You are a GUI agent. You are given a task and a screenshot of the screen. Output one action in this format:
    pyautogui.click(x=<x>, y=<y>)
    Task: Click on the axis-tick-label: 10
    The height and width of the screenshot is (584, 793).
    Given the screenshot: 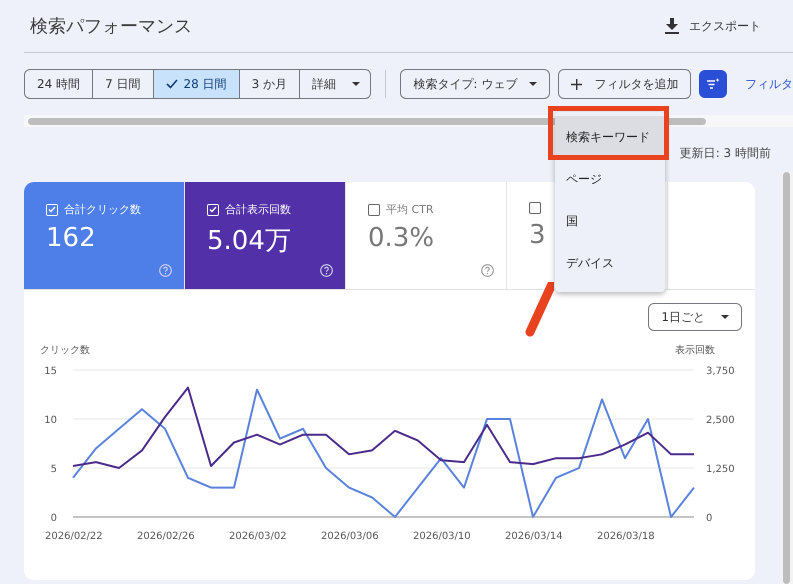 What is the action you would take?
    pyautogui.click(x=50, y=420)
    